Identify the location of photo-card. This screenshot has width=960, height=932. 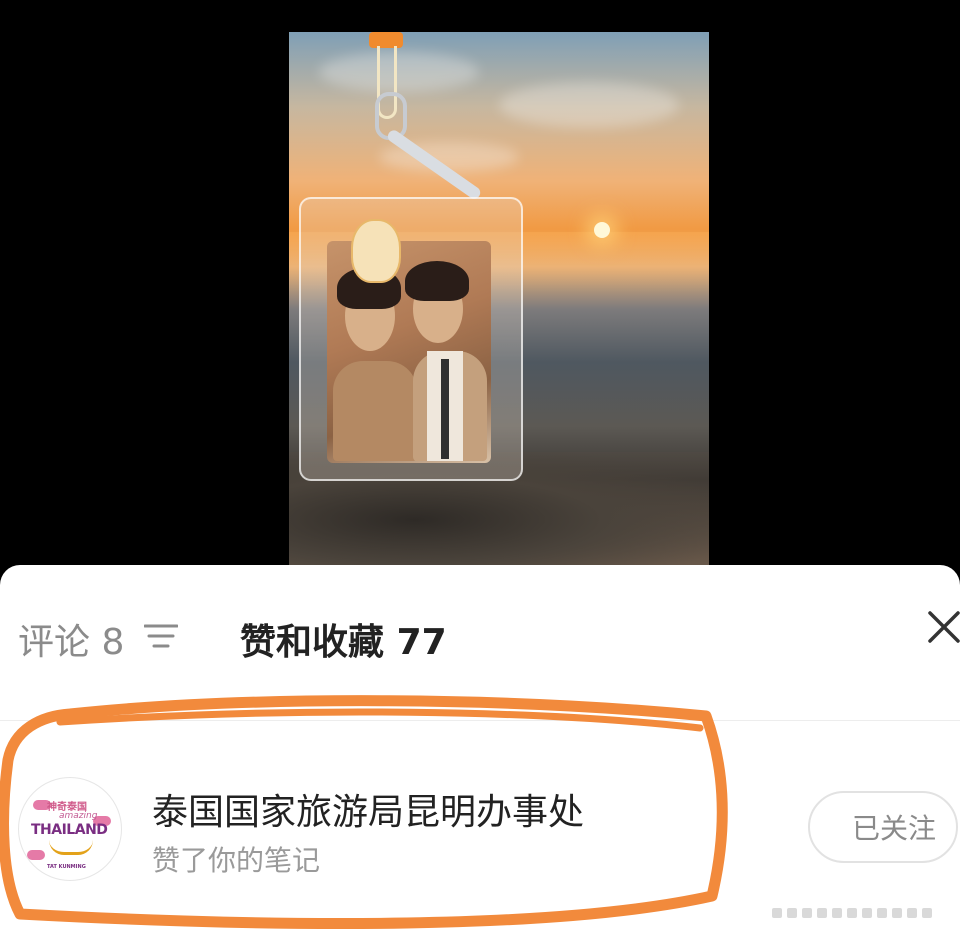
(409, 352).